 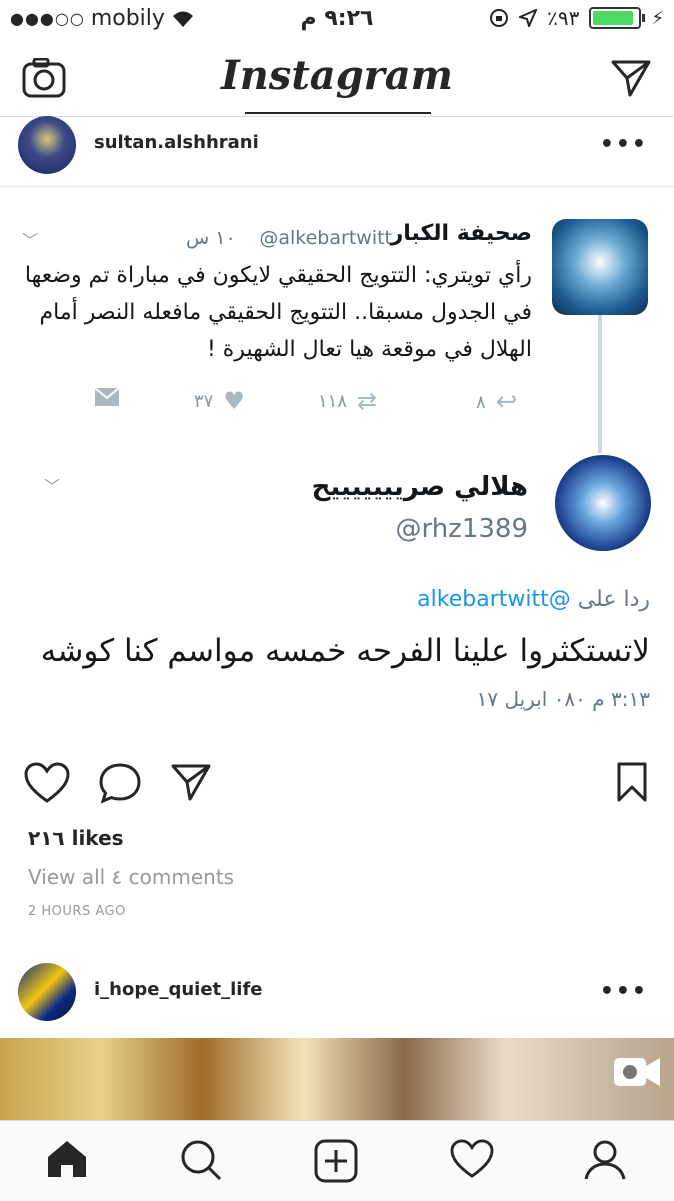 I want to click on home-icon, so click(x=67, y=1159).